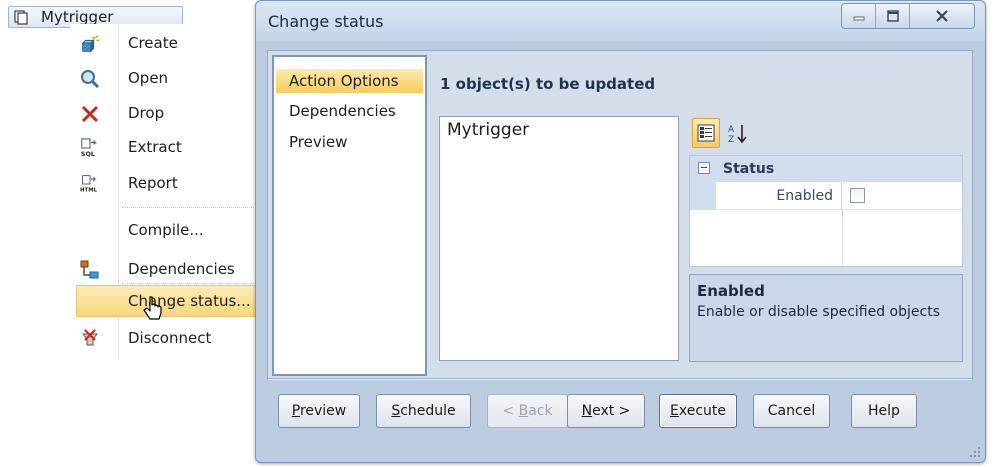  Describe the element at coordinates (826, 169) in the screenshot. I see `category-row-status: Status` at that location.